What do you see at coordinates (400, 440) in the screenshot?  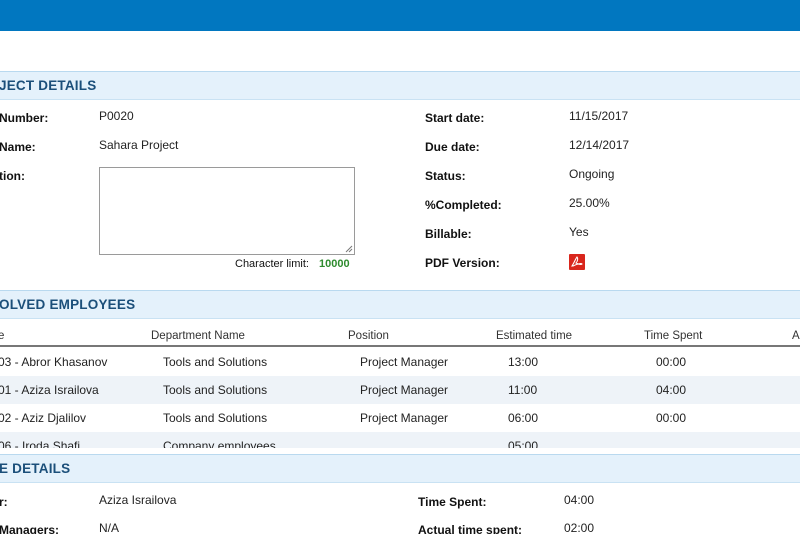 I see `table-row: 06 - Iroda Shafi Company employees 05:00` at bounding box center [400, 440].